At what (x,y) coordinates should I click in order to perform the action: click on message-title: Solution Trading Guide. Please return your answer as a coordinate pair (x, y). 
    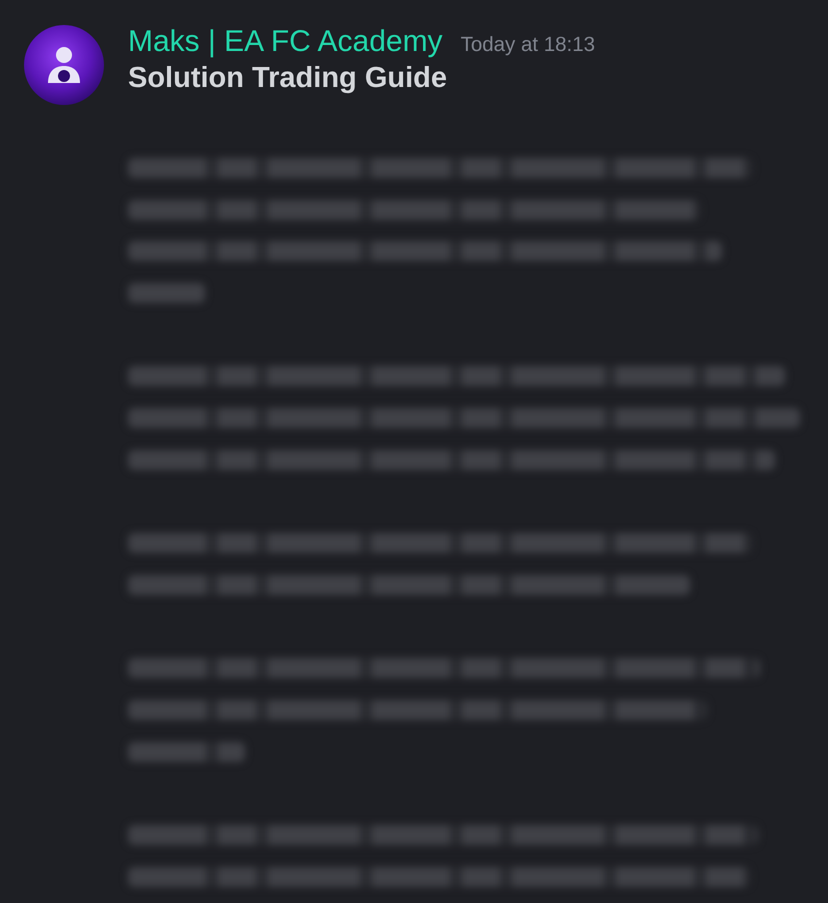
    Looking at the image, I should click on (287, 78).